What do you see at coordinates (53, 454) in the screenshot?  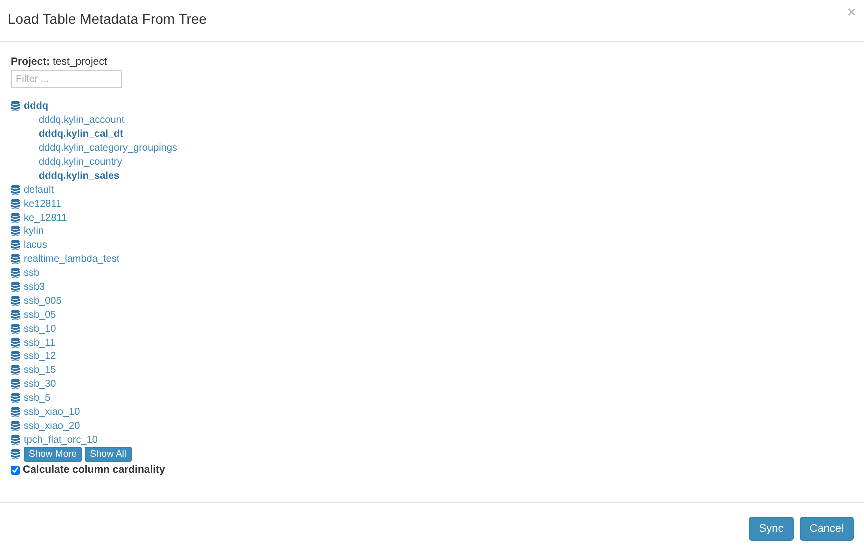 I see `show-more-button: Show More` at bounding box center [53, 454].